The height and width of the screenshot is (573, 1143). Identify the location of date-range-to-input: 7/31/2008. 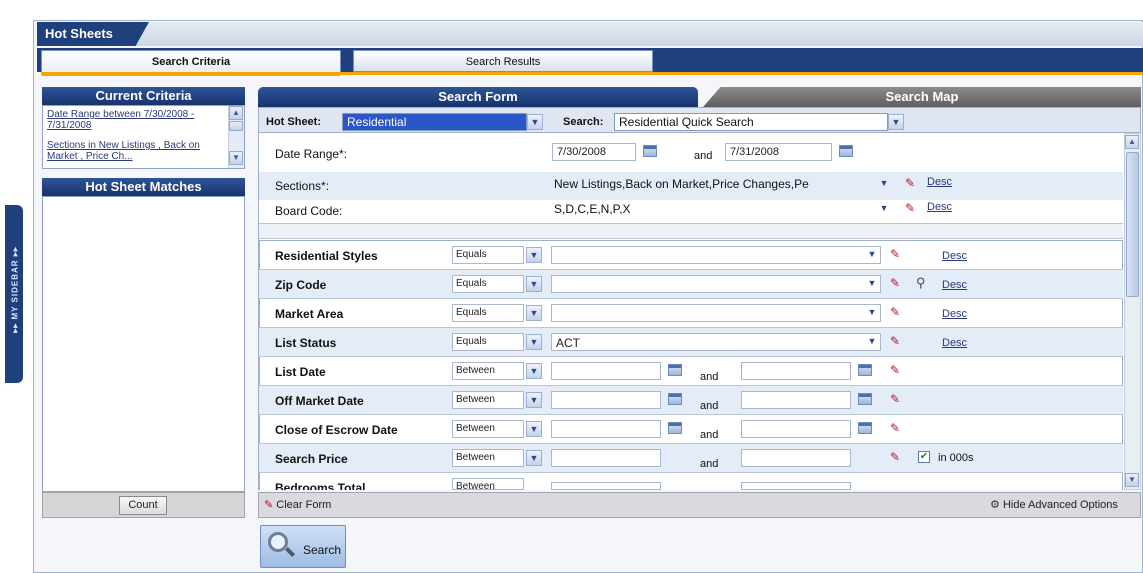
(778, 152).